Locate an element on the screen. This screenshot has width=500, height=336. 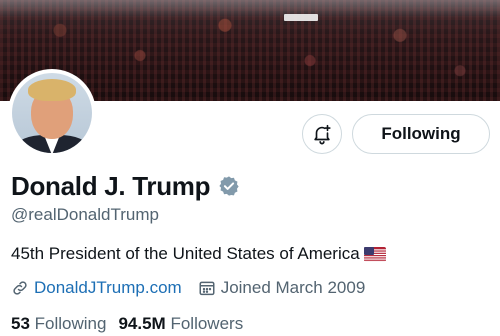
following-stat-label: Following is located at coordinates (70, 323).